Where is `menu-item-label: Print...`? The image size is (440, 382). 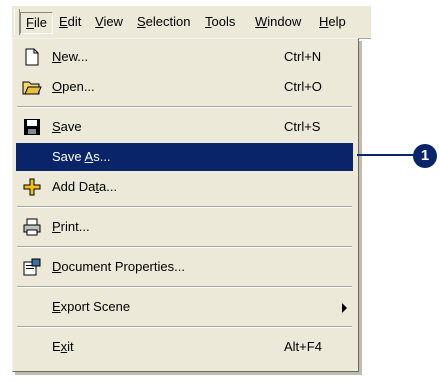
menu-item-label: Print... is located at coordinates (71, 226).